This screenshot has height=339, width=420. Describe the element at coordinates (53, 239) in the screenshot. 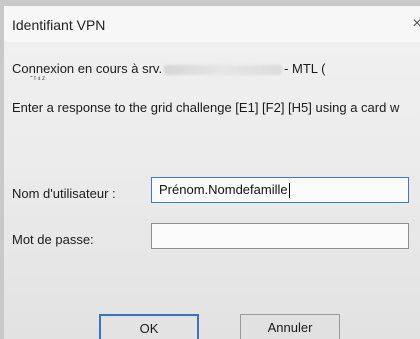

I see `password-label: Mot de passe:` at that location.